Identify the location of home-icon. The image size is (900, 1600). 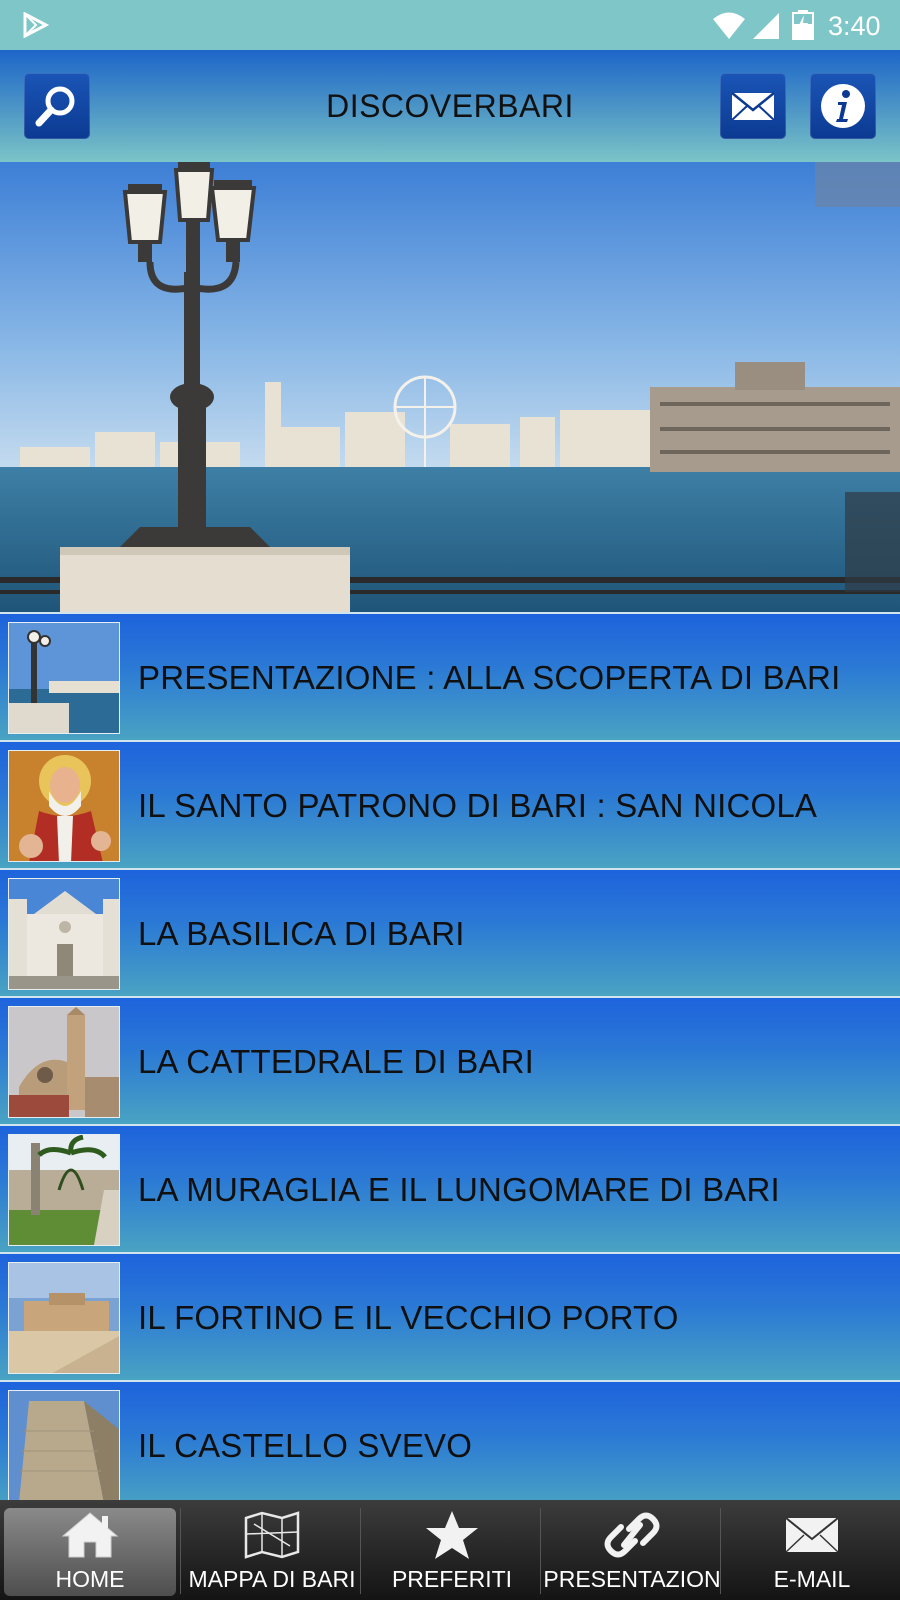
(90, 1535).